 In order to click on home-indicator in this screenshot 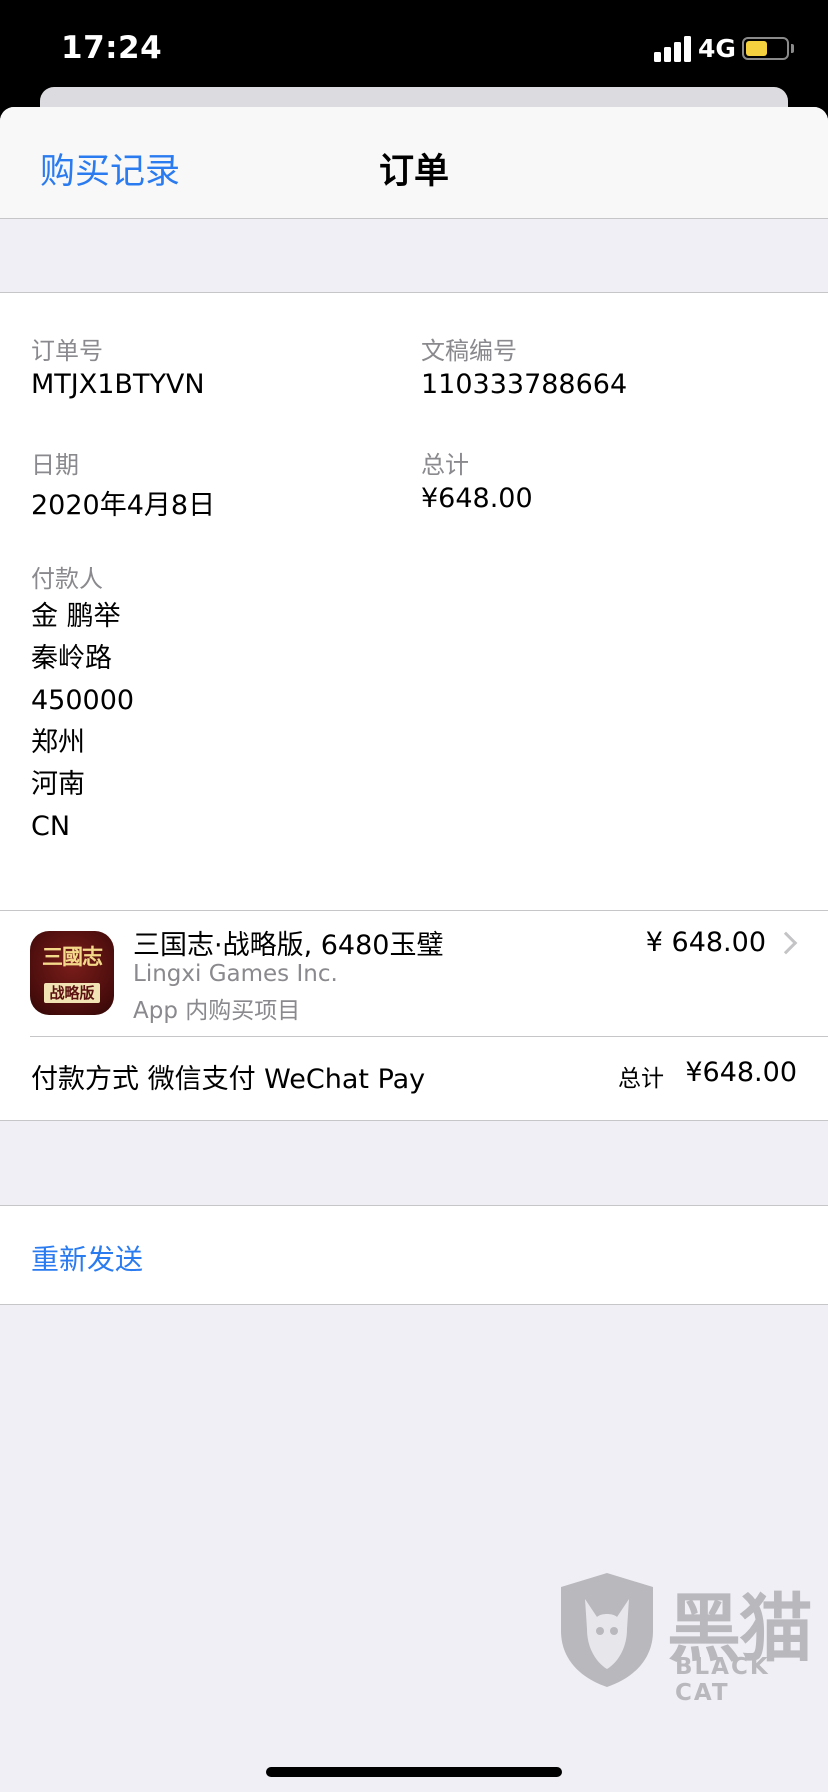, I will do `click(414, 1772)`.